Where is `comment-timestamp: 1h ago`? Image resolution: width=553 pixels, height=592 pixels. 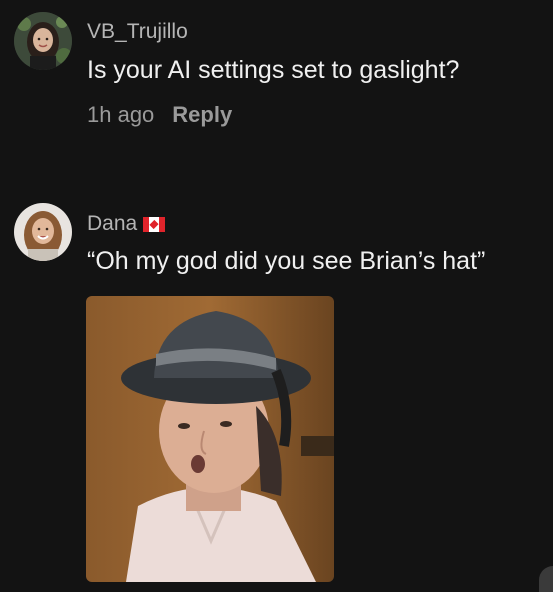 comment-timestamp: 1h ago is located at coordinates (121, 114).